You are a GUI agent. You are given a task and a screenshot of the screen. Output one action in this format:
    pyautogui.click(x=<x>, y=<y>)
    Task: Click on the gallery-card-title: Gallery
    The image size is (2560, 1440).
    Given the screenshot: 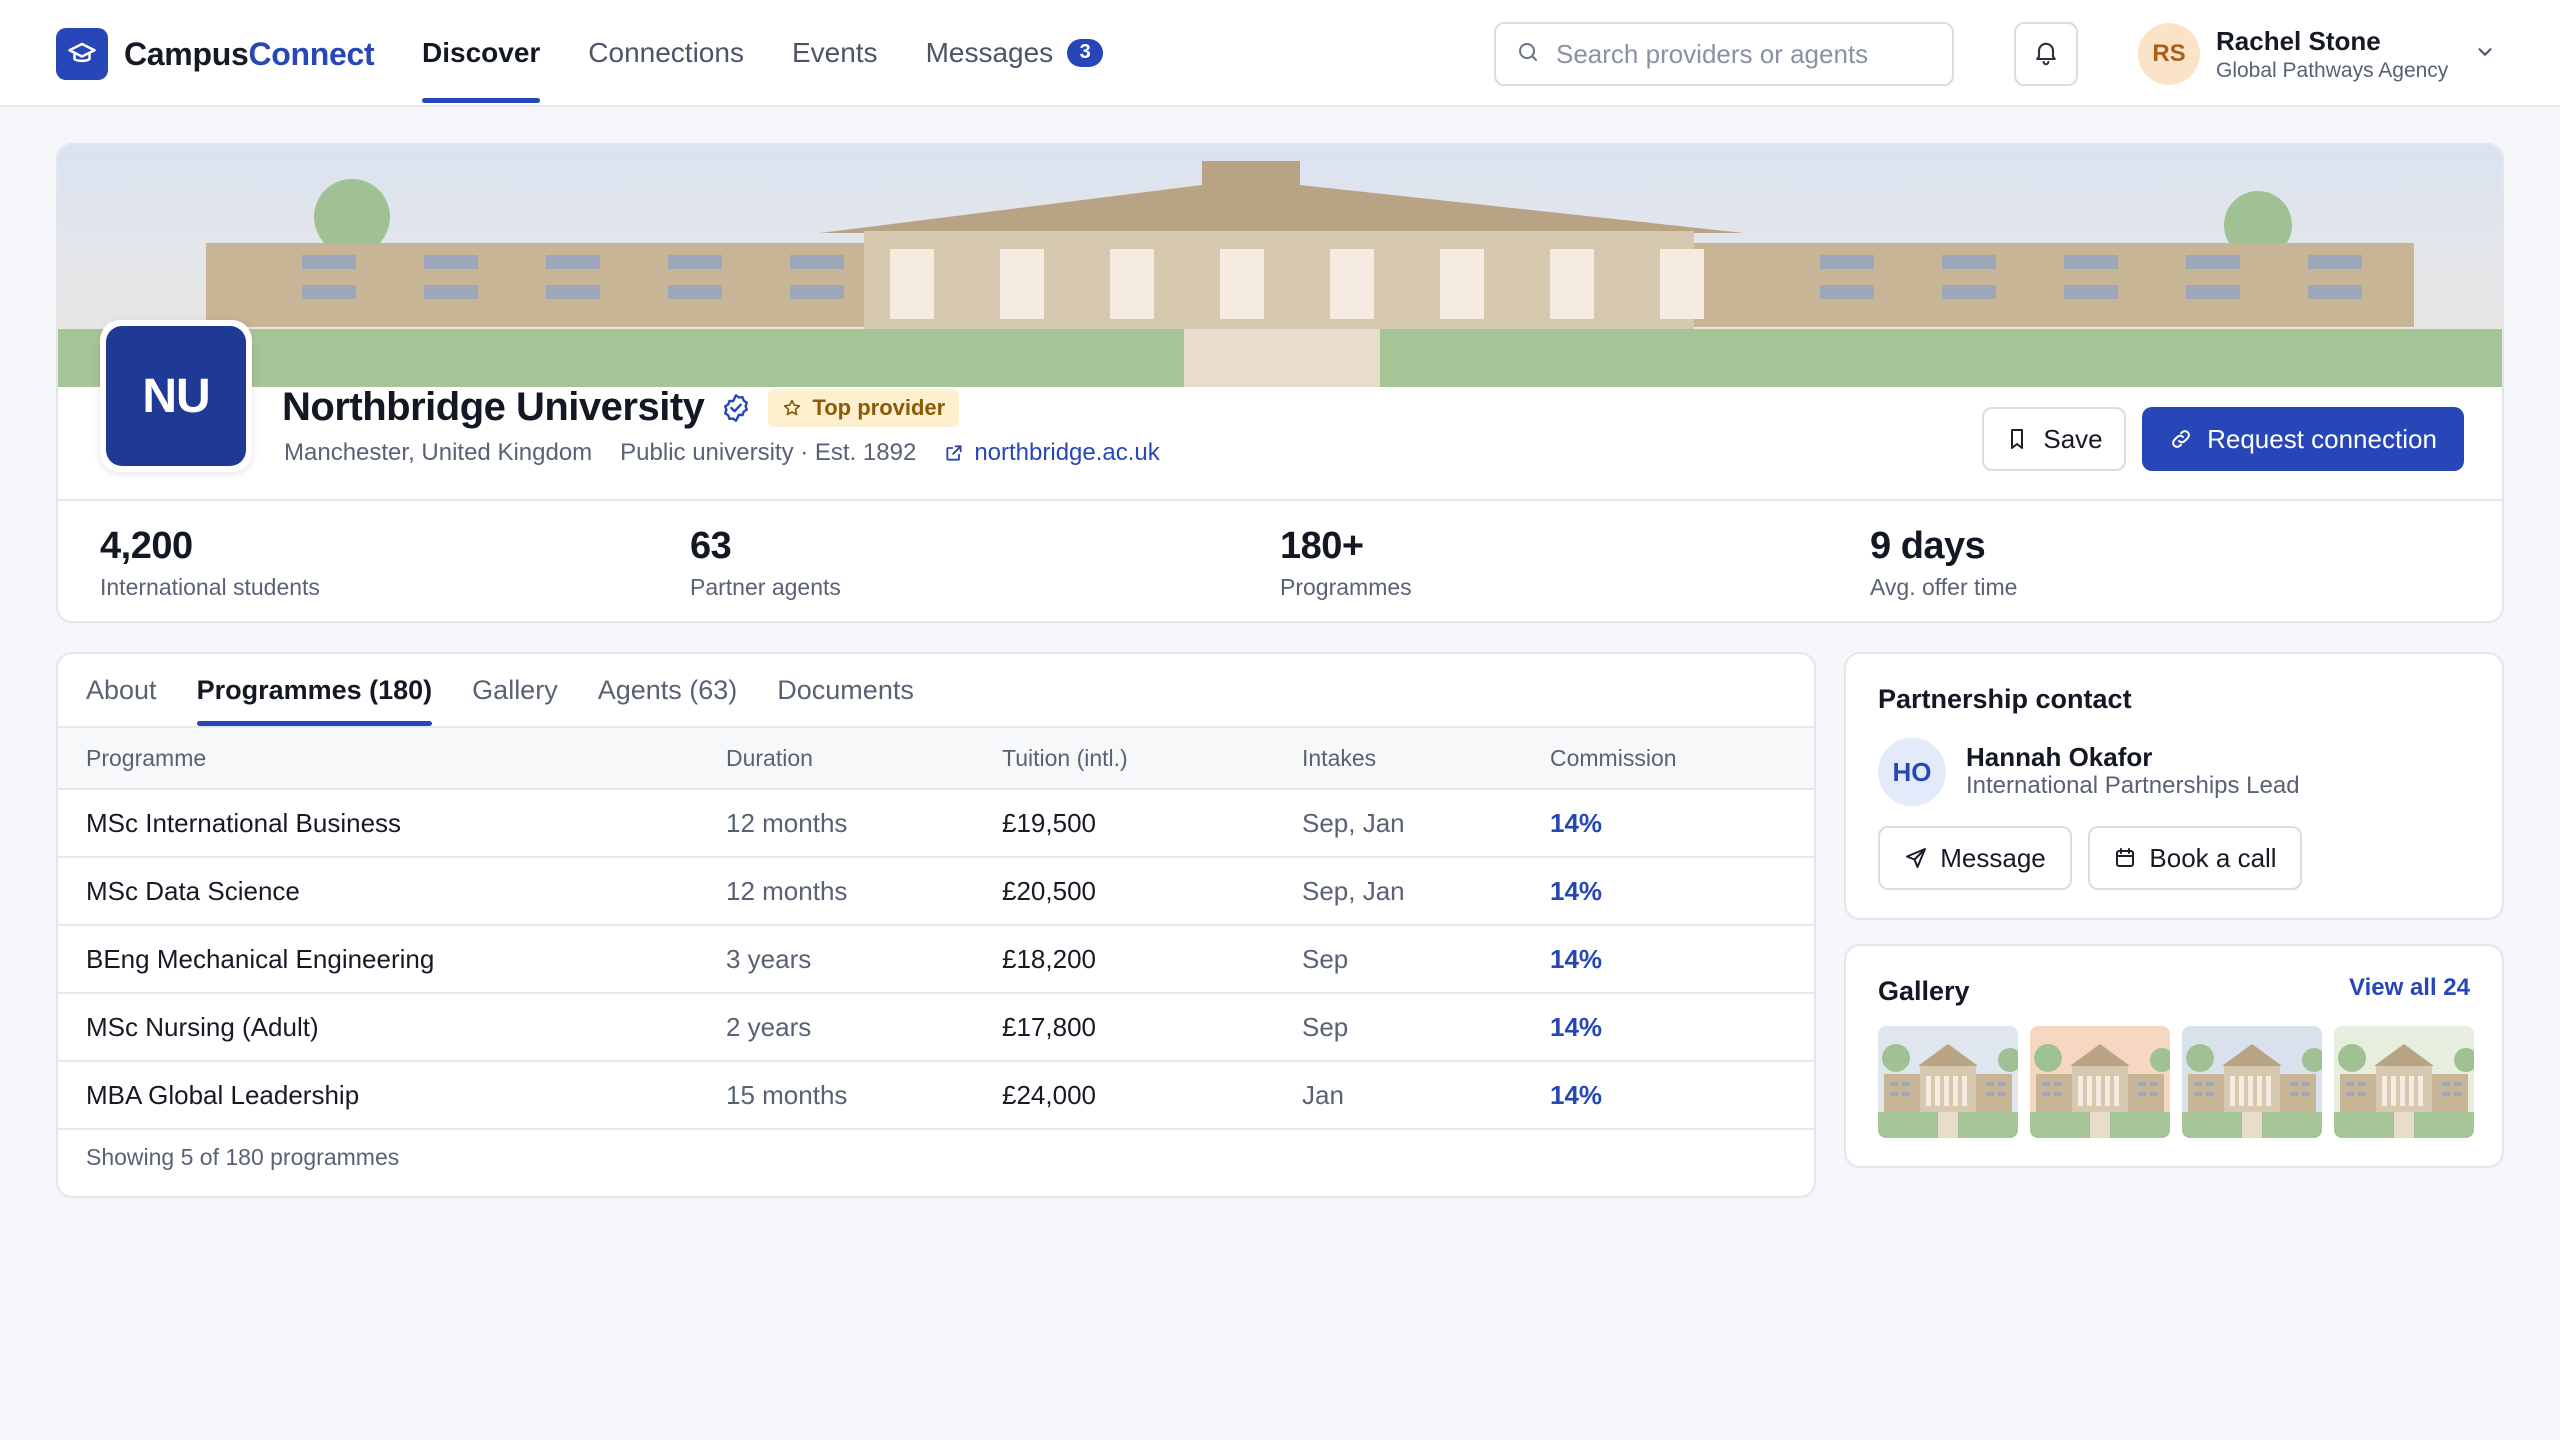 What is the action you would take?
    pyautogui.click(x=1924, y=991)
    